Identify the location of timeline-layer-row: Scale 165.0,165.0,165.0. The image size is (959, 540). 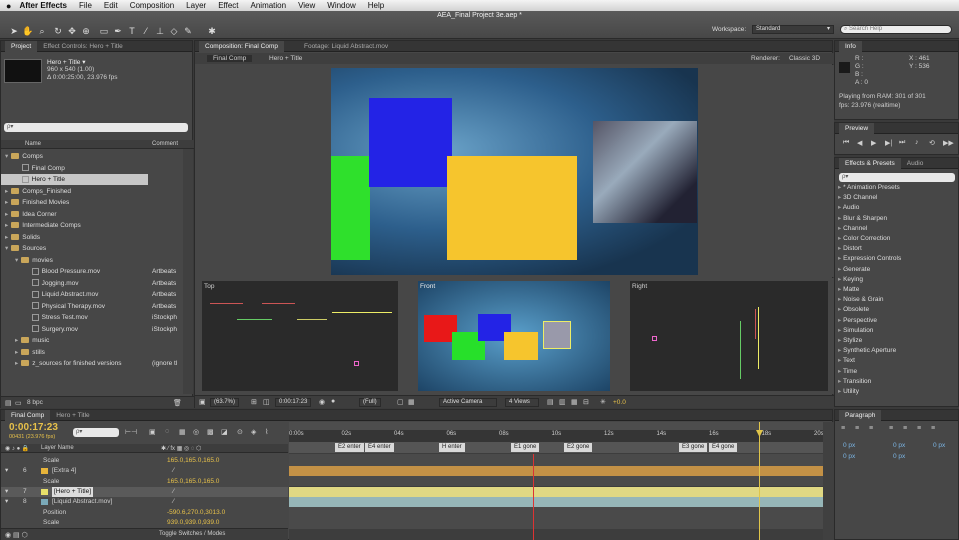
(144, 461).